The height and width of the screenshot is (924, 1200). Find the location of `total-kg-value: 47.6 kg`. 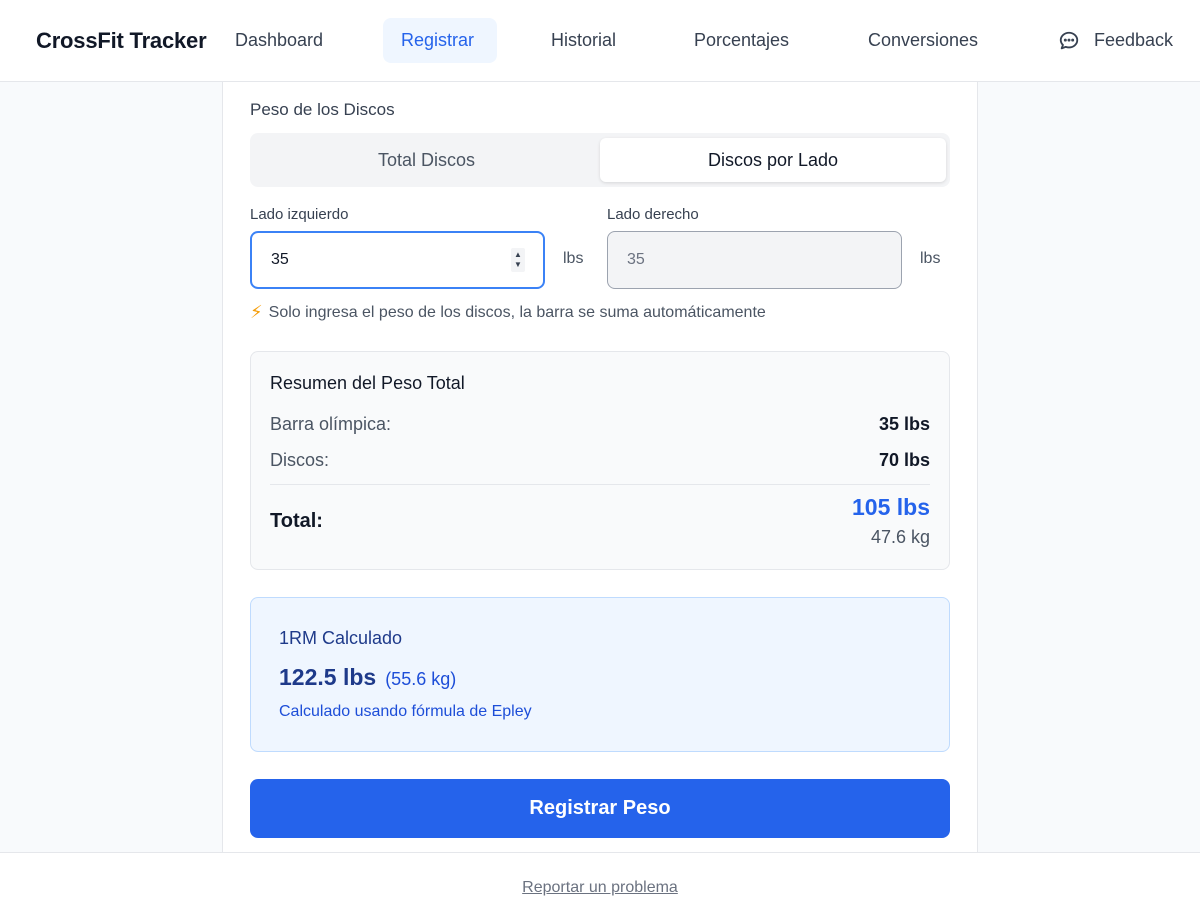

total-kg-value: 47.6 kg is located at coordinates (900, 537).